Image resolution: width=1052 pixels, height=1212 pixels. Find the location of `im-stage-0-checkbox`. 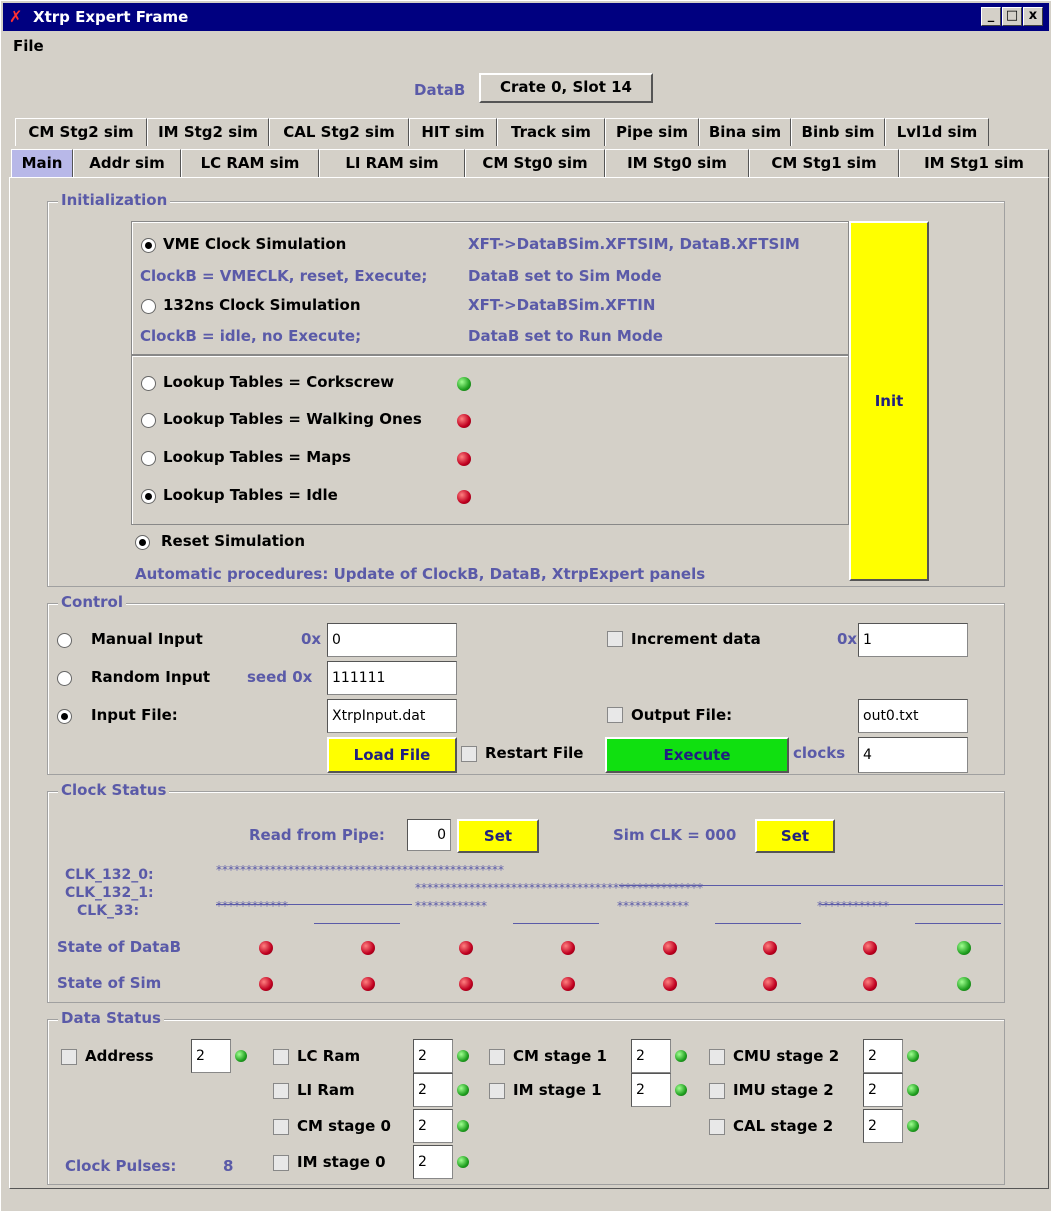

im-stage-0-checkbox is located at coordinates (281, 1163).